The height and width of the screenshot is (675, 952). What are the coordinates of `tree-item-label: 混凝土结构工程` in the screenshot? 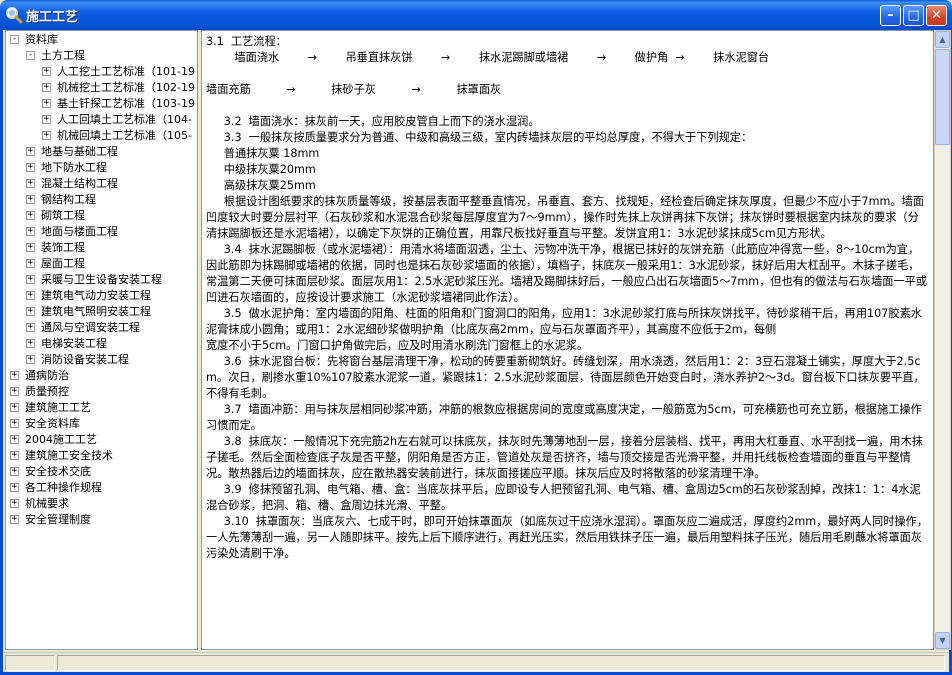 It's located at (79, 183).